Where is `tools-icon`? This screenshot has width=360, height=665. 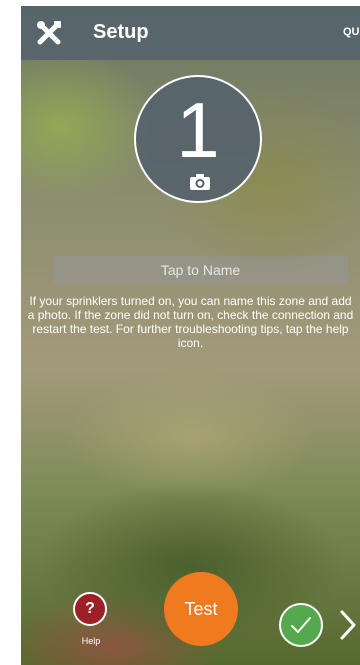 tools-icon is located at coordinates (49, 33).